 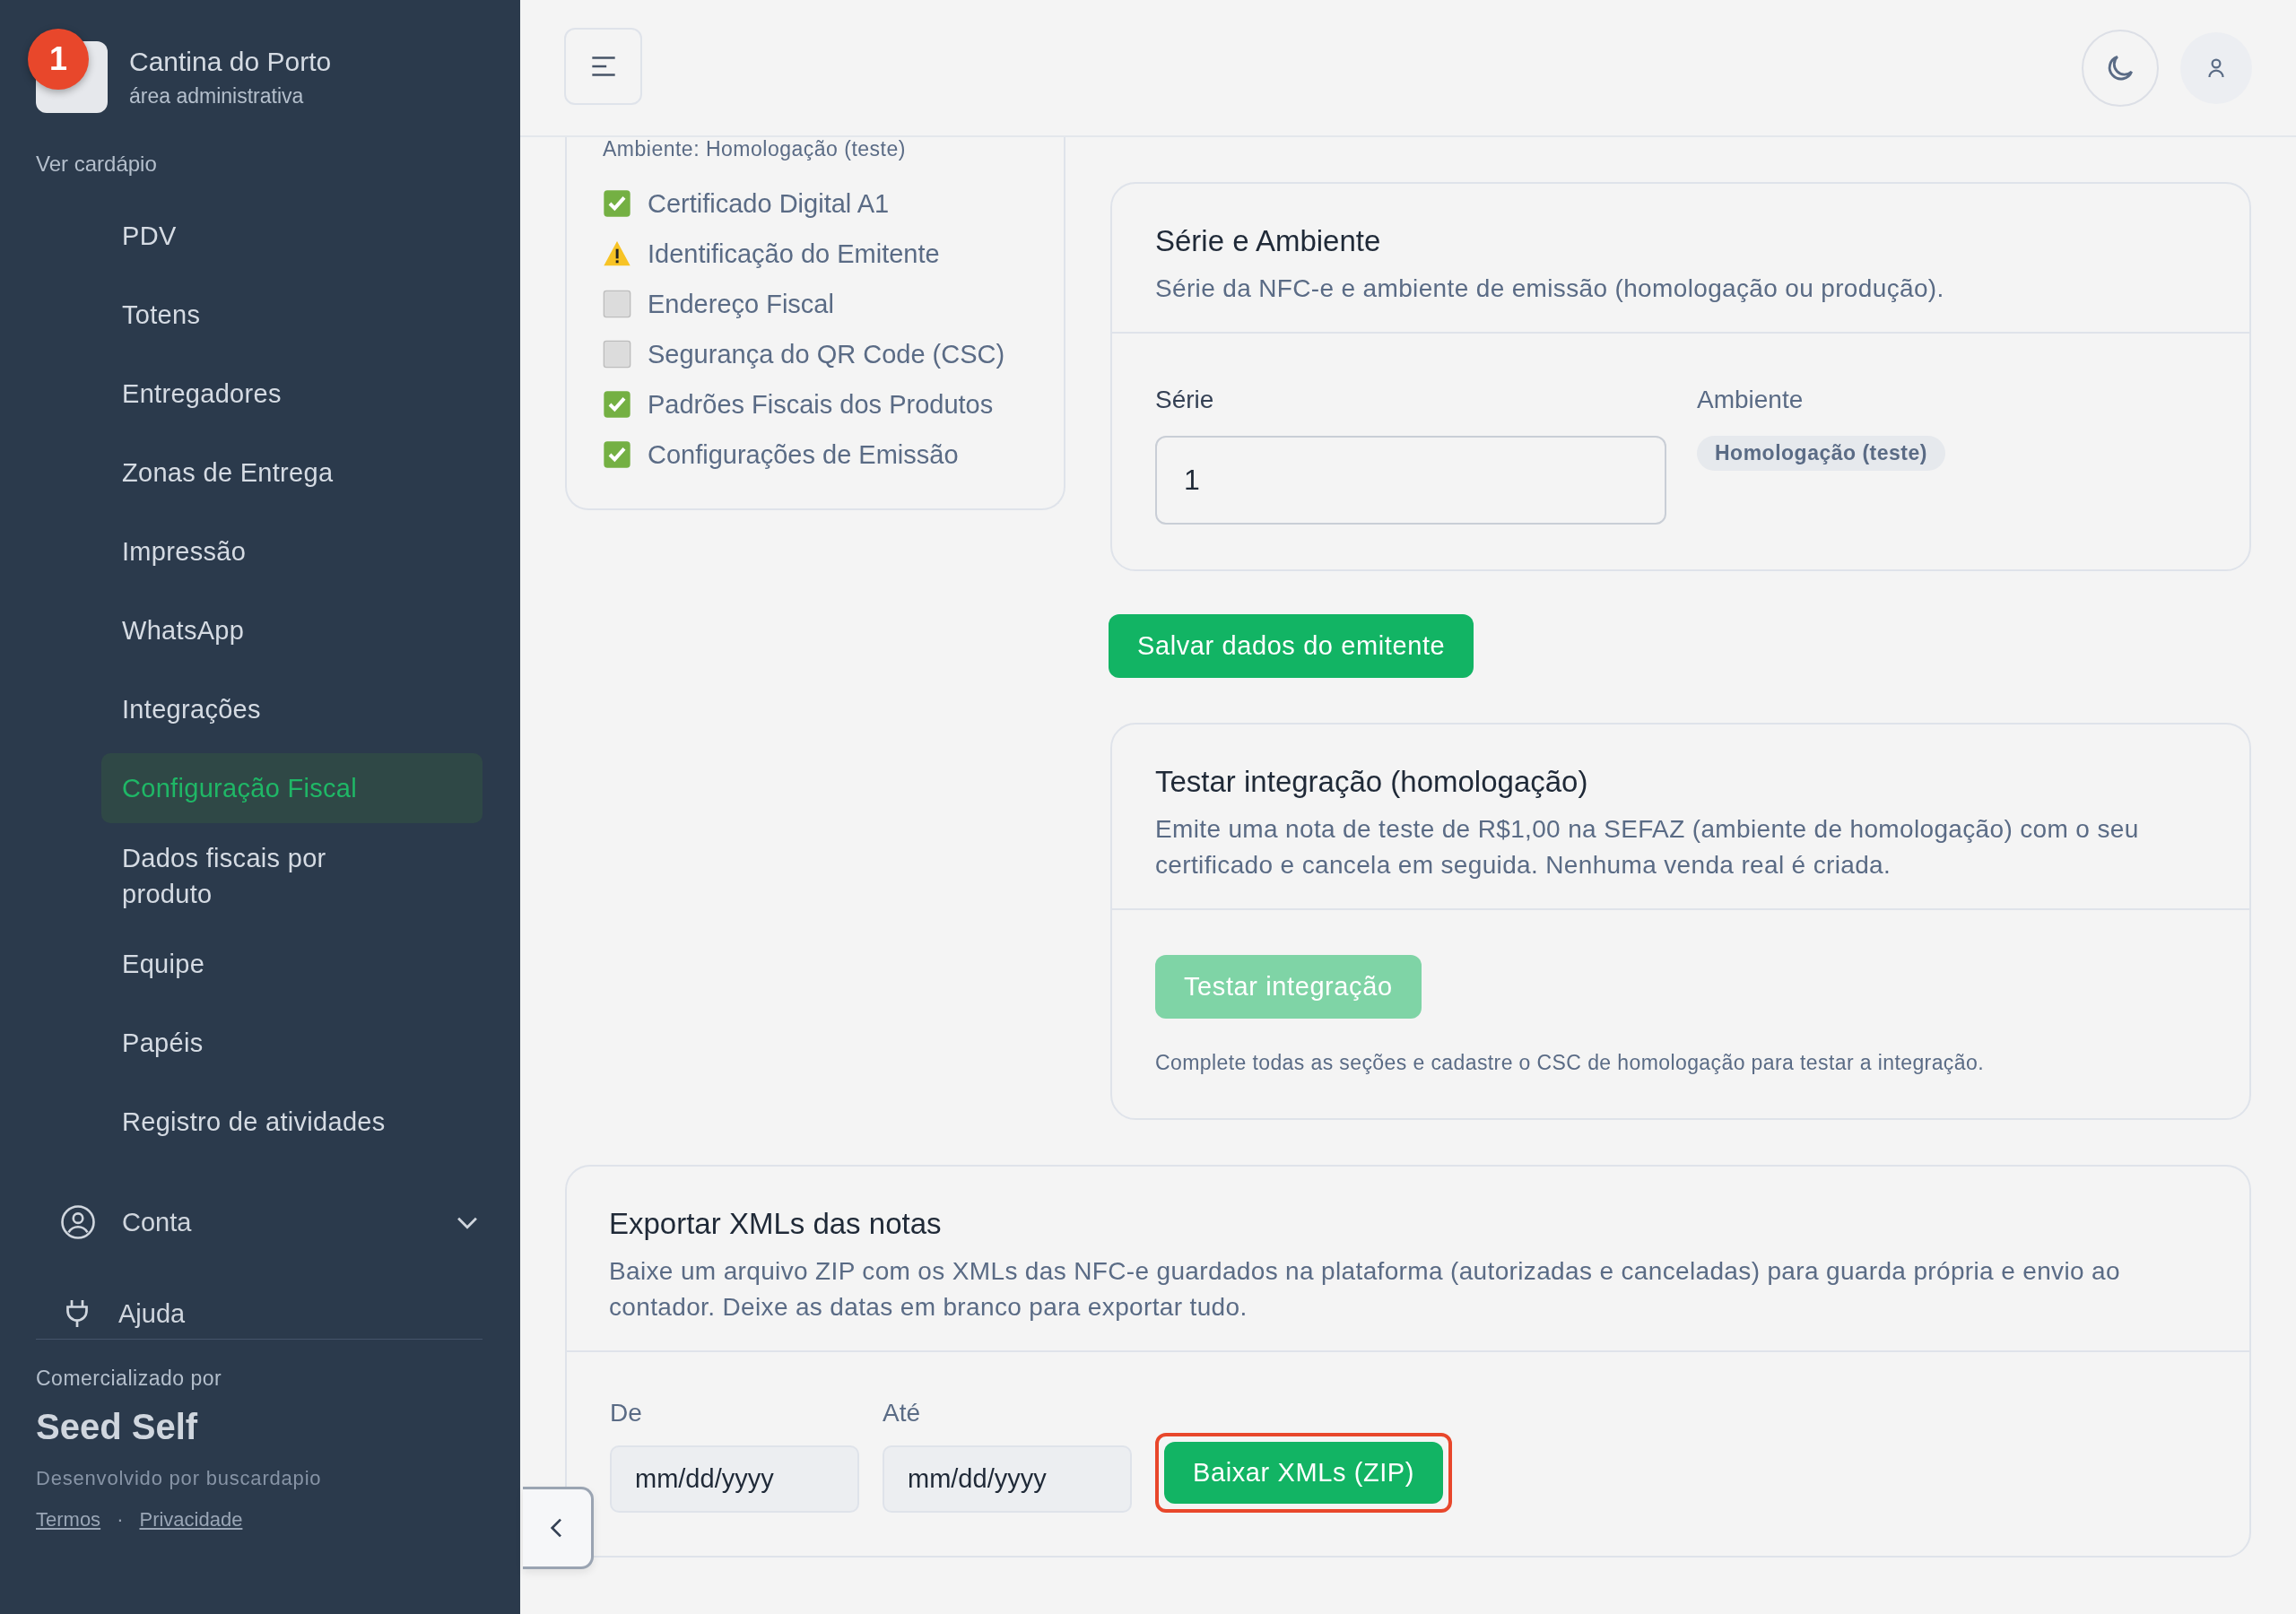 What do you see at coordinates (558, 1528) in the screenshot?
I see `collapse-sidebar-button` at bounding box center [558, 1528].